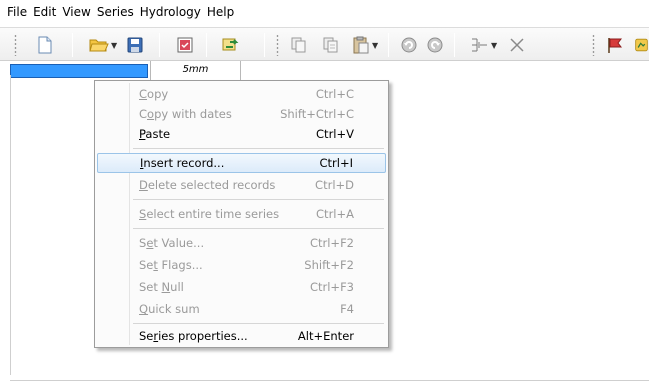  What do you see at coordinates (334, 94) in the screenshot?
I see `menu-item-shortcut: Ctrl+C` at bounding box center [334, 94].